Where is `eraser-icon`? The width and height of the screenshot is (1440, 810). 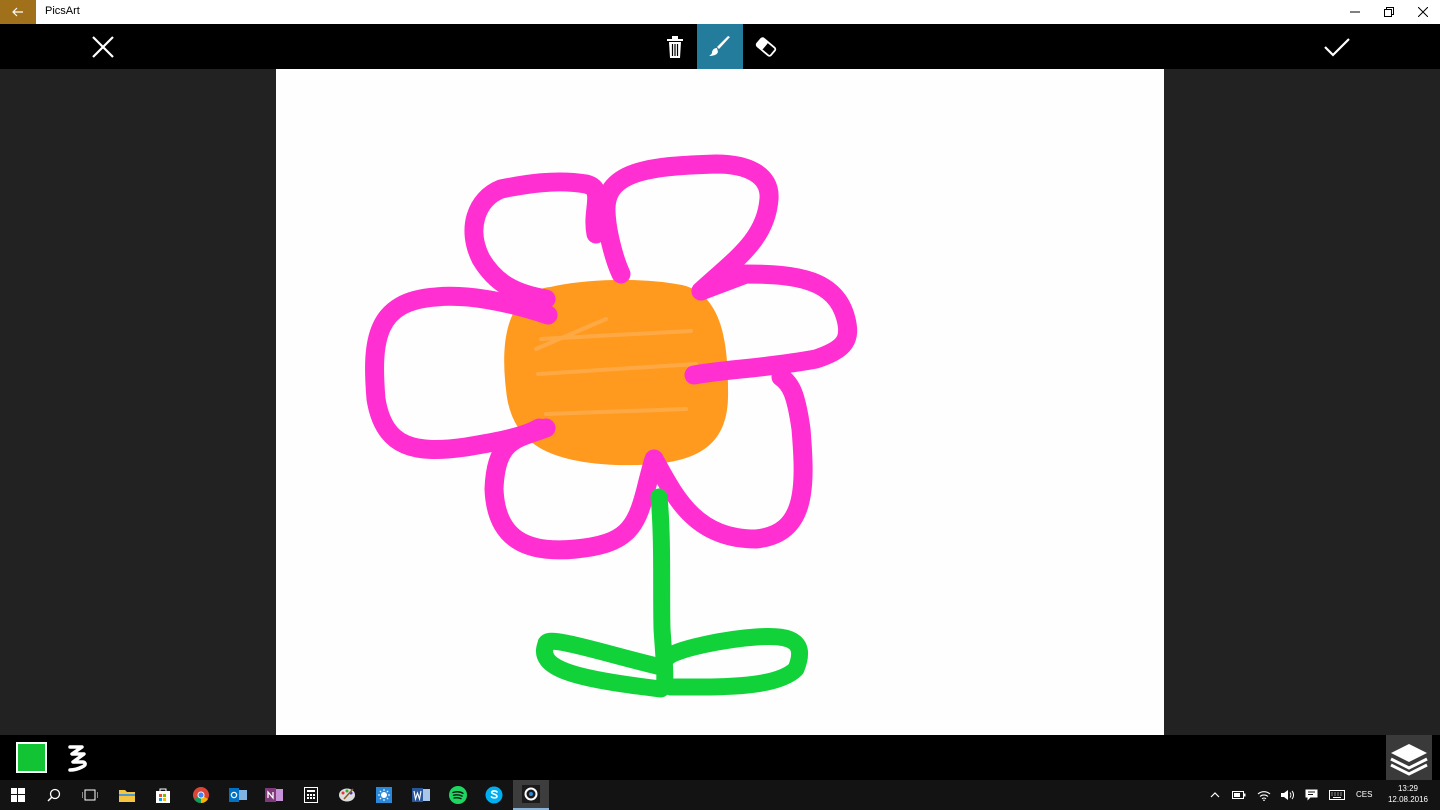 eraser-icon is located at coordinates (765, 46).